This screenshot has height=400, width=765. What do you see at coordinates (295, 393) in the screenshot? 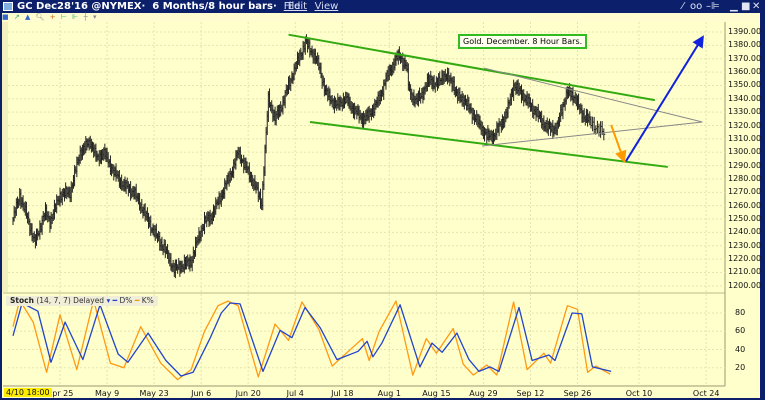
I see `time-tick-label: Jul 4` at bounding box center [295, 393].